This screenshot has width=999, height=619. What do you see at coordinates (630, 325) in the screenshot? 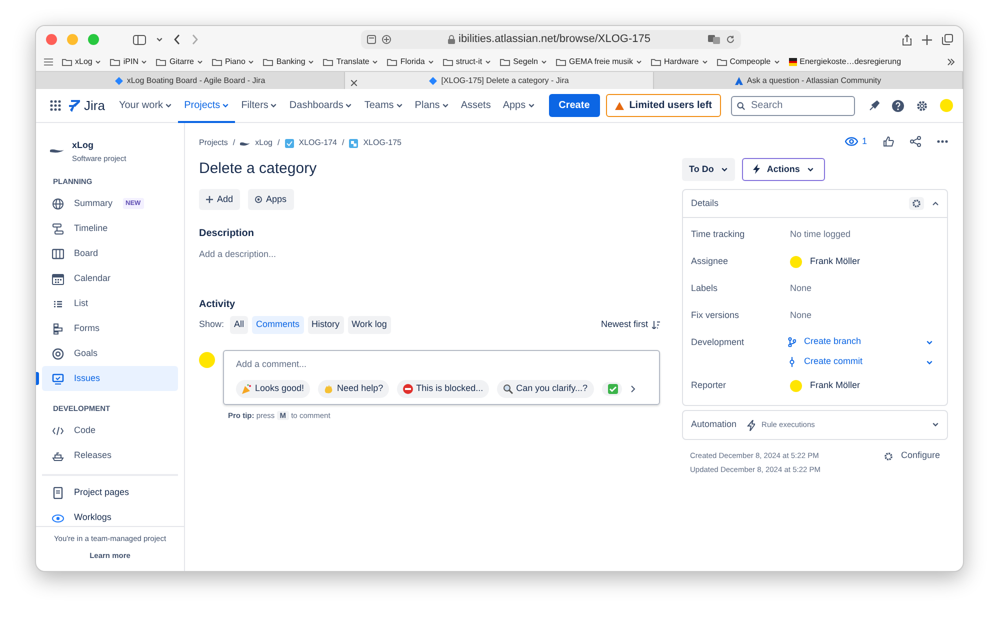
I see `sort-button: Newest first` at bounding box center [630, 325].